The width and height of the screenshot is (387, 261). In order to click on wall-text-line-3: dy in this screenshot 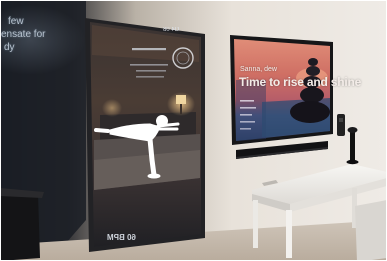, I will do `click(9, 47)`.